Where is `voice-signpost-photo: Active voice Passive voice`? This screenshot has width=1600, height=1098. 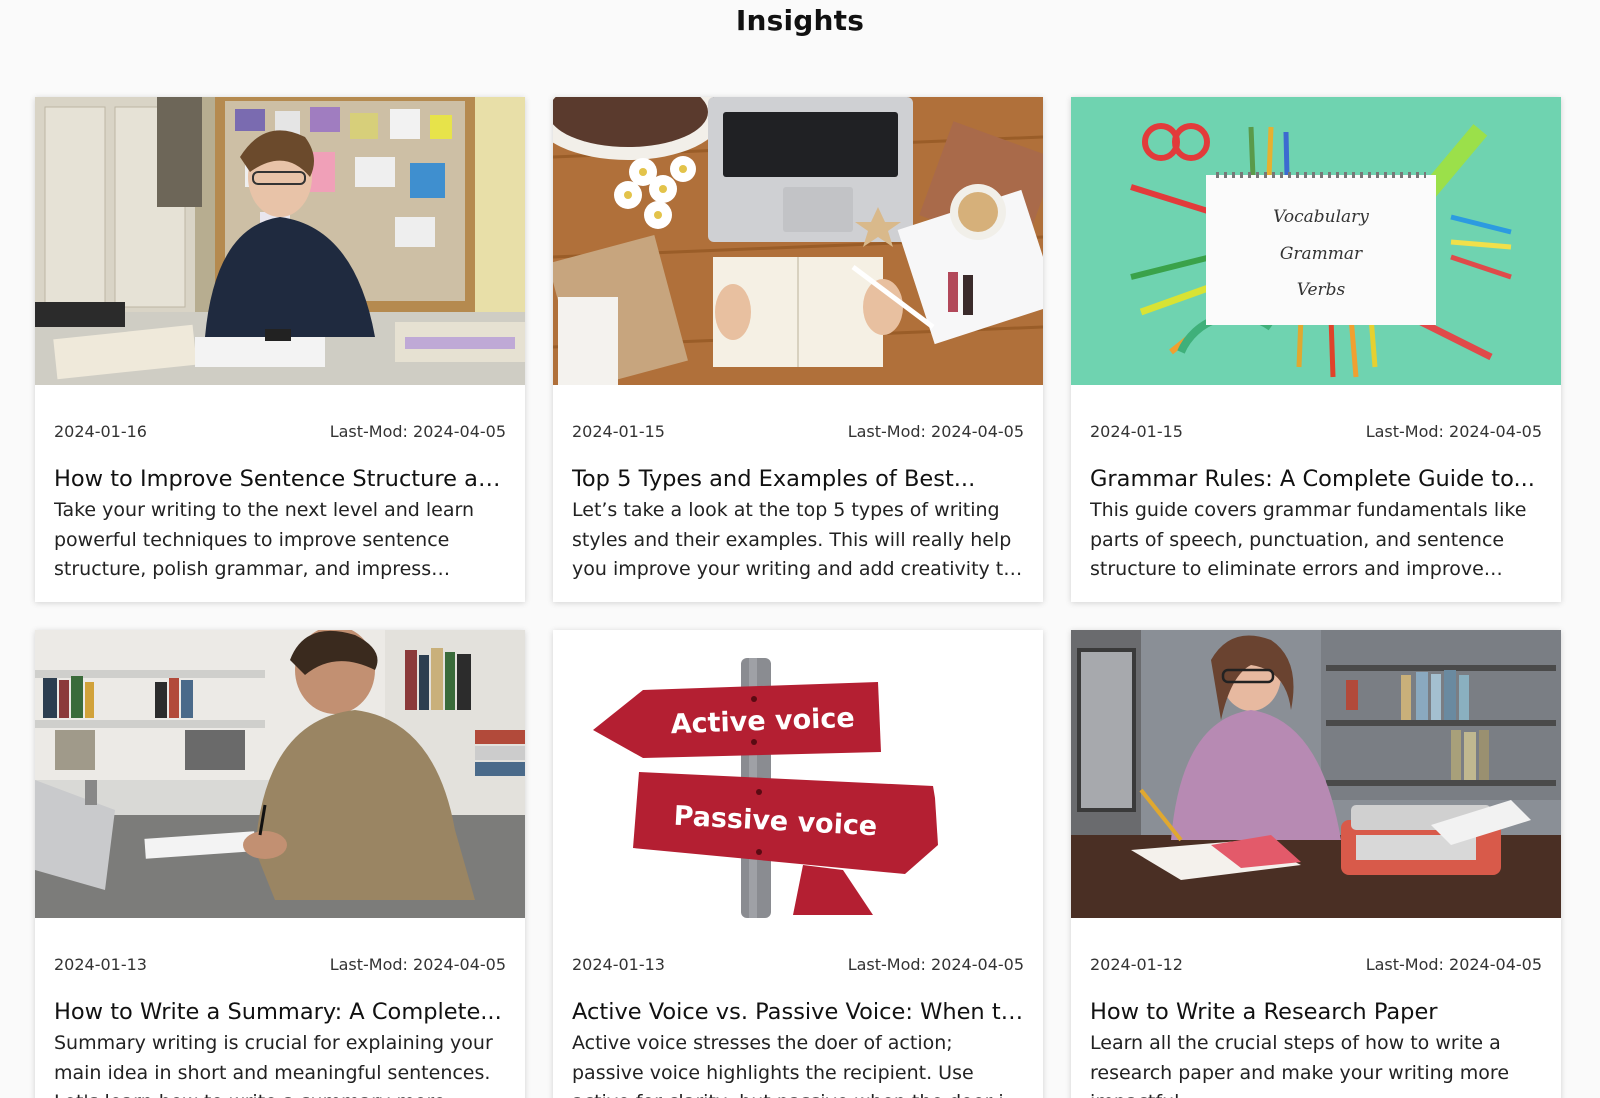
voice-signpost-photo: Active voice Passive voice is located at coordinates (798, 774).